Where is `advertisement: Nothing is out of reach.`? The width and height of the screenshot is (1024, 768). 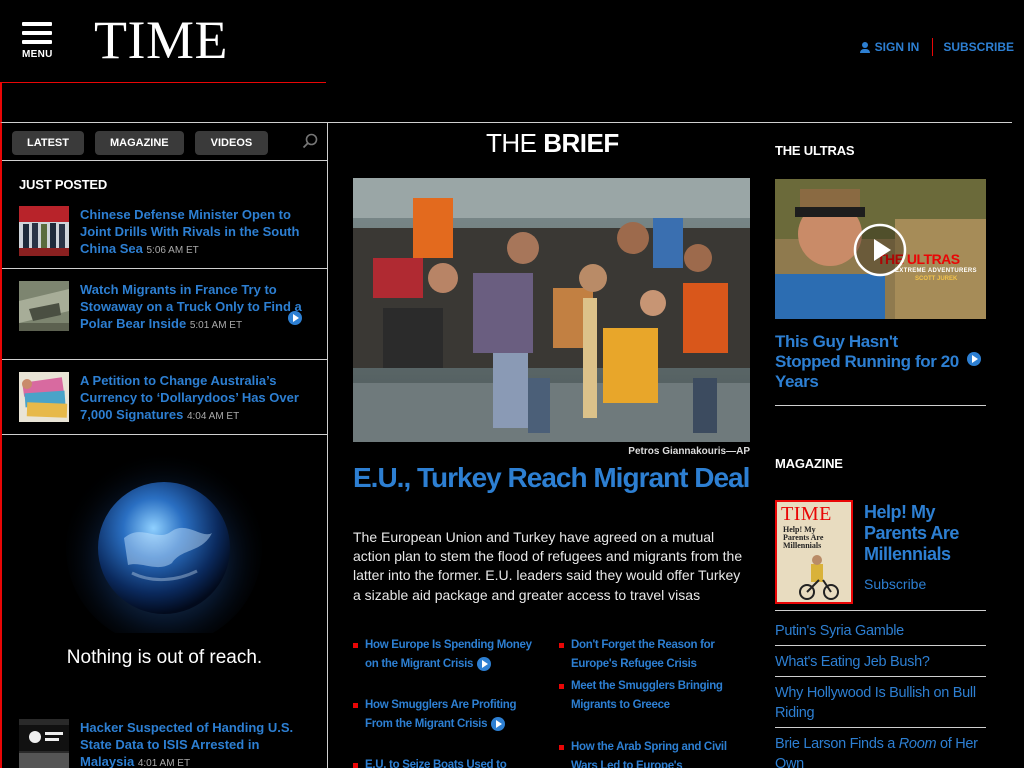 advertisement: Nothing is out of reach. is located at coordinates (164, 575).